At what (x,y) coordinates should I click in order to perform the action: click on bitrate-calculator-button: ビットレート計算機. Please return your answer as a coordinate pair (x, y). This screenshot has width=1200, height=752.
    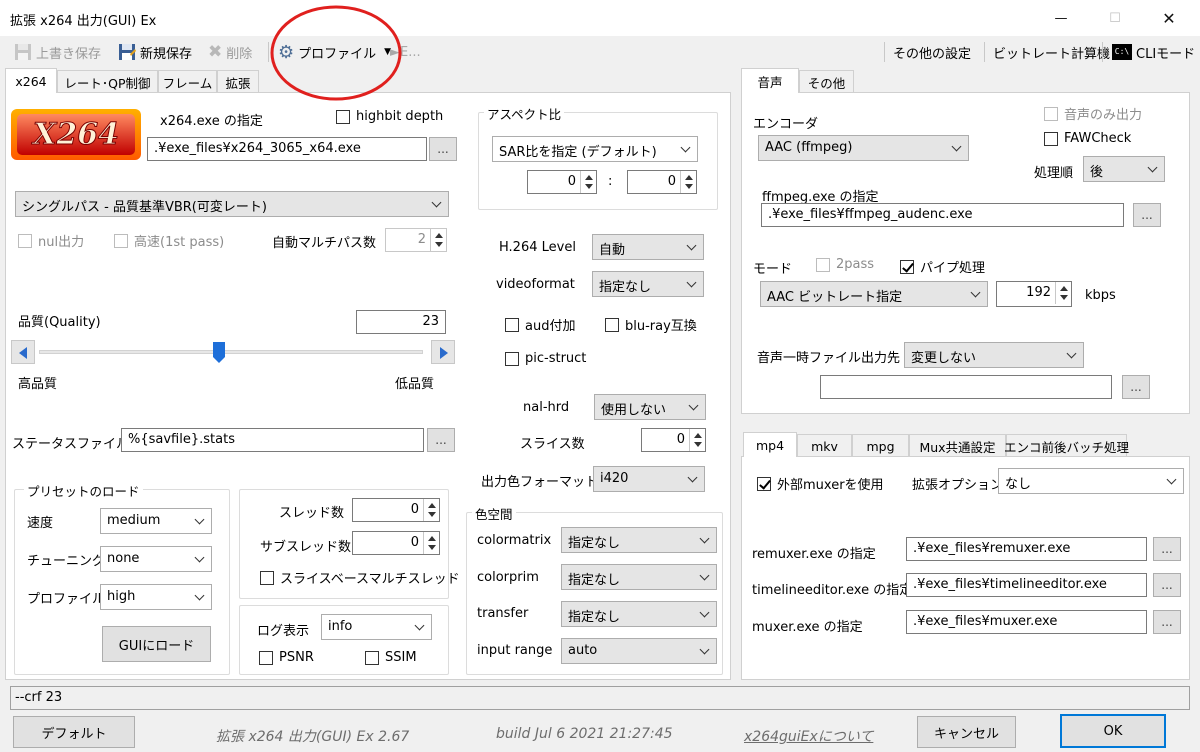
    Looking at the image, I should click on (1051, 52).